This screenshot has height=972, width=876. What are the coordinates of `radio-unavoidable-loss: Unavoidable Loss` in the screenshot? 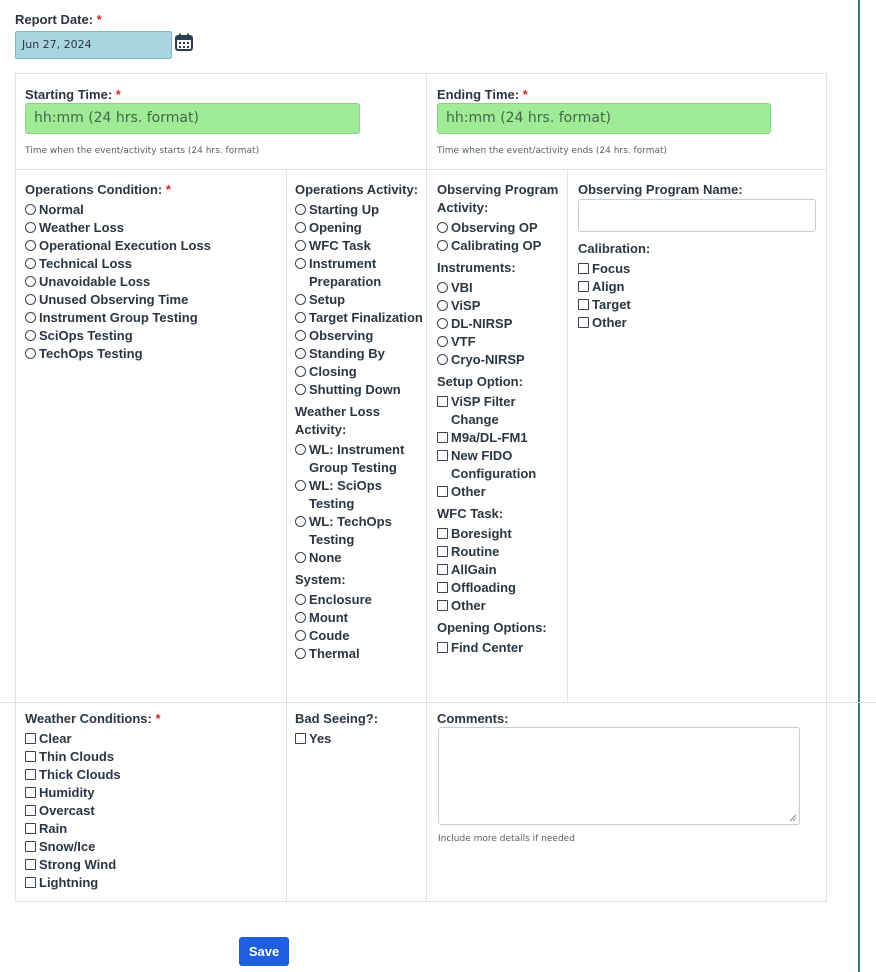 It's located at (152, 282).